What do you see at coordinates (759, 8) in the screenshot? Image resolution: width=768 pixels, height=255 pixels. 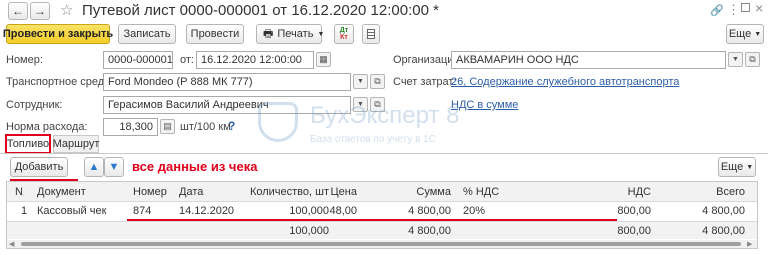 I see `close-icon: ×` at bounding box center [759, 8].